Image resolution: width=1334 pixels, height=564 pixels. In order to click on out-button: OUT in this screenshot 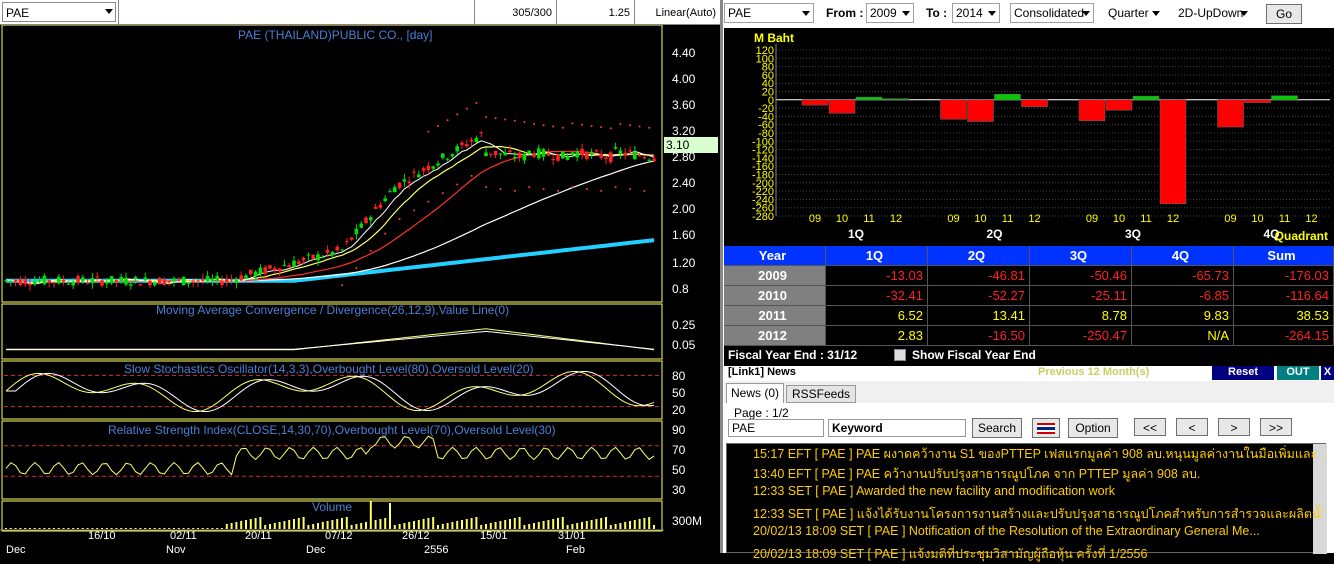, I will do `click(1298, 373)`.